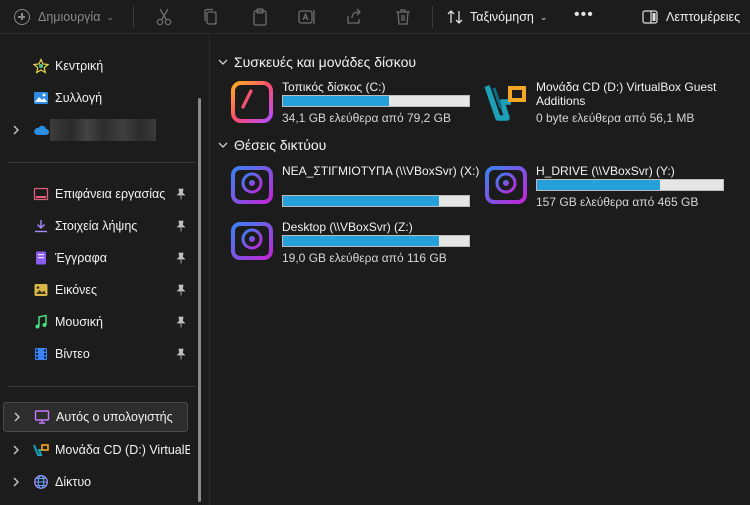 This screenshot has width=750, height=505. What do you see at coordinates (211, 17) in the screenshot?
I see `copy-icon` at bounding box center [211, 17].